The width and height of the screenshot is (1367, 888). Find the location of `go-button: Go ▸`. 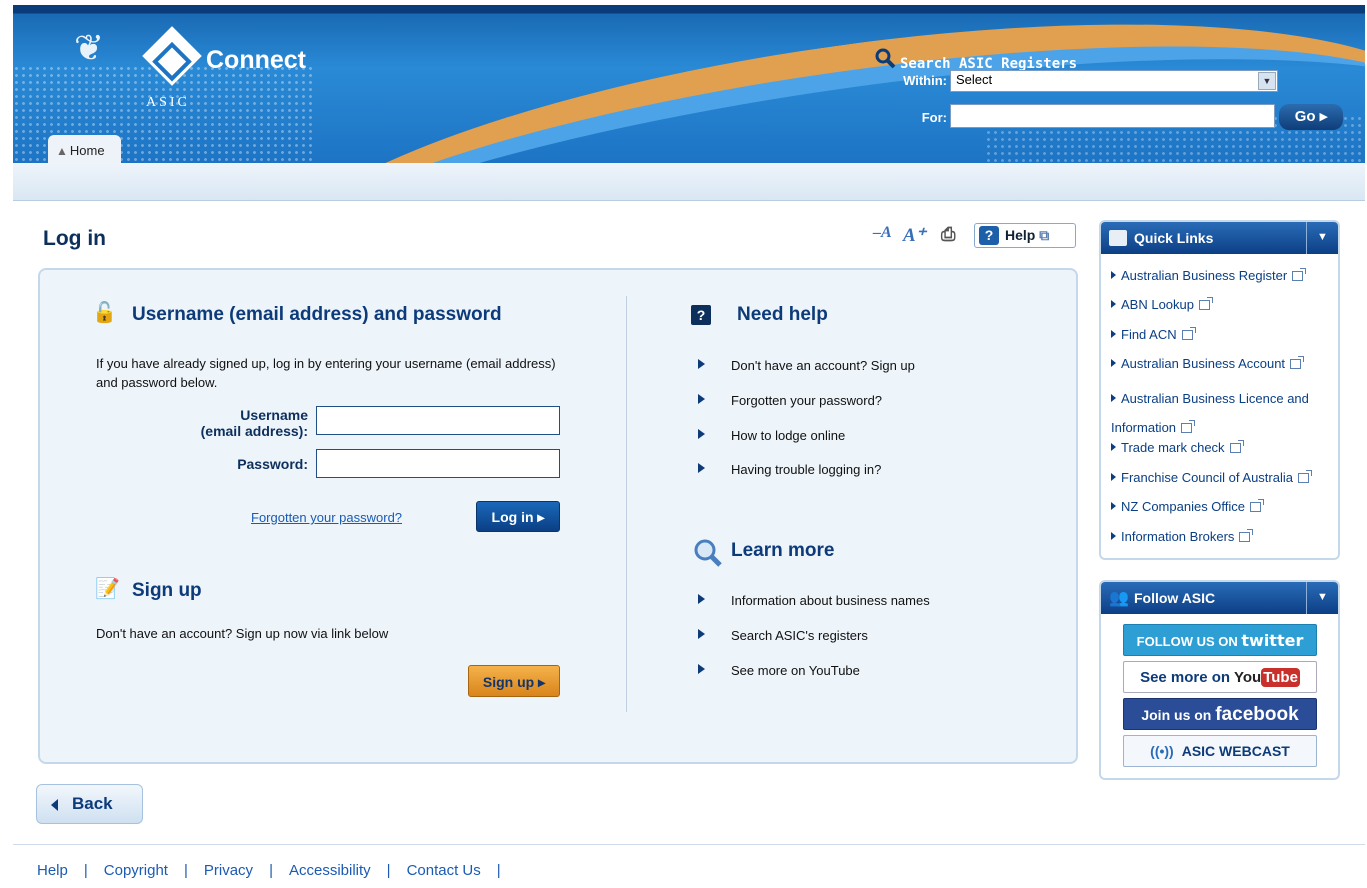

go-button: Go ▸ is located at coordinates (1311, 117).